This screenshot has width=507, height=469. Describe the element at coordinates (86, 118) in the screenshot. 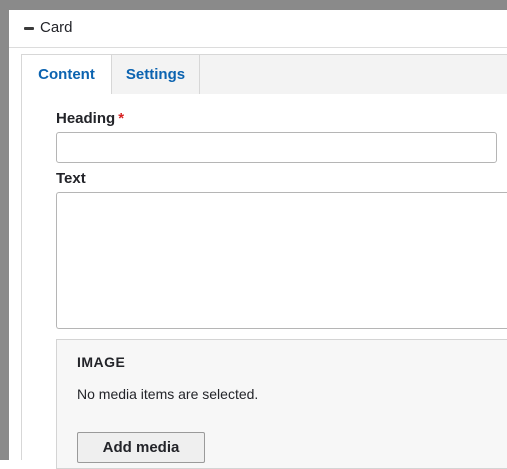

I see `heading-label-text: Heading` at that location.